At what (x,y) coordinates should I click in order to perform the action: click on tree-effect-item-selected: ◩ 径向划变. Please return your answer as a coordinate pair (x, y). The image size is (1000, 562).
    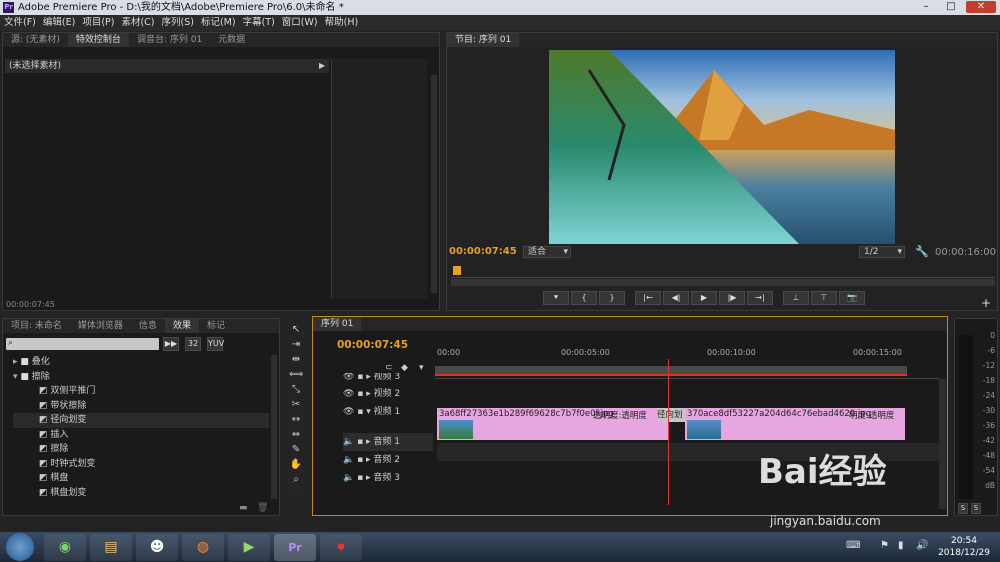
    Looking at the image, I should click on (141, 420).